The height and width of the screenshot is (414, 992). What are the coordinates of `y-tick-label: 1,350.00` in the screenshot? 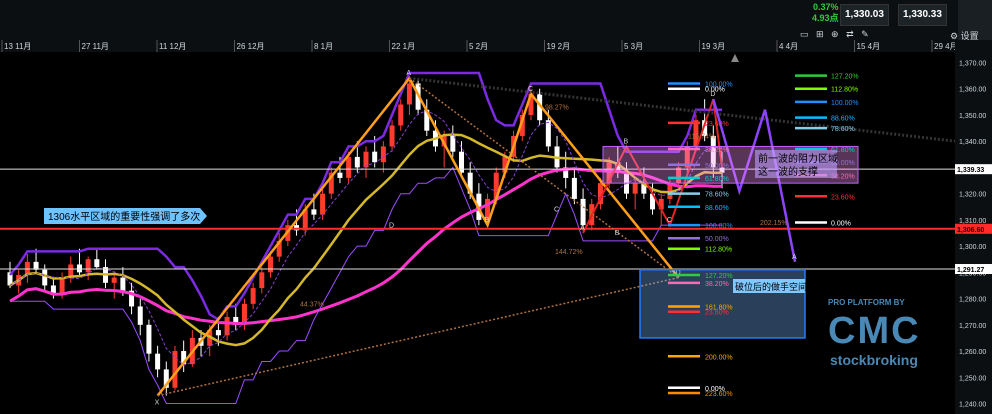 It's located at (972, 116).